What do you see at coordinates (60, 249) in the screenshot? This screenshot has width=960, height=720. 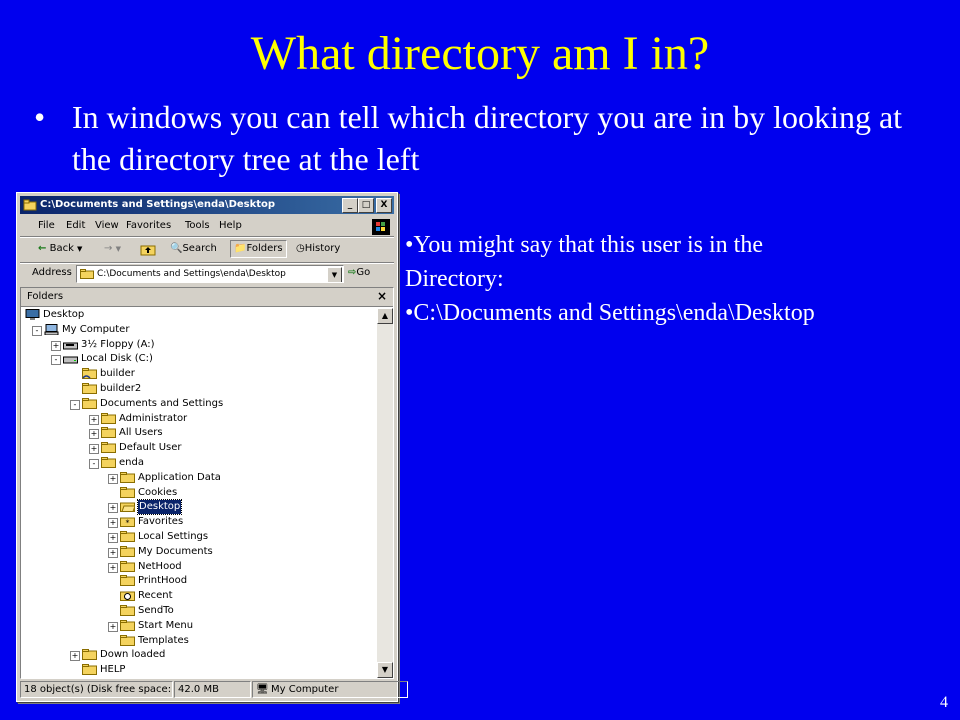 I see `back-button: ← Back ▼` at bounding box center [60, 249].